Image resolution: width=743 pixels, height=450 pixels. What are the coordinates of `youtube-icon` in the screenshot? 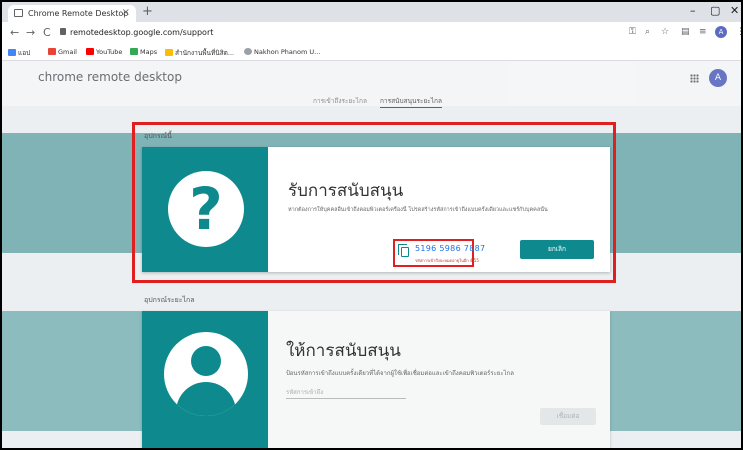 It's located at (90, 51).